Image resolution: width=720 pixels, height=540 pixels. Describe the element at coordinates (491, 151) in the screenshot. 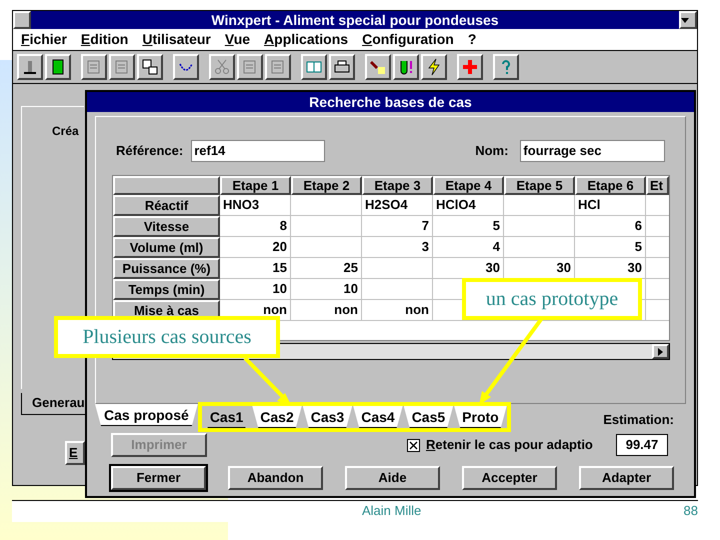

I see `field-label: Nom:` at that location.